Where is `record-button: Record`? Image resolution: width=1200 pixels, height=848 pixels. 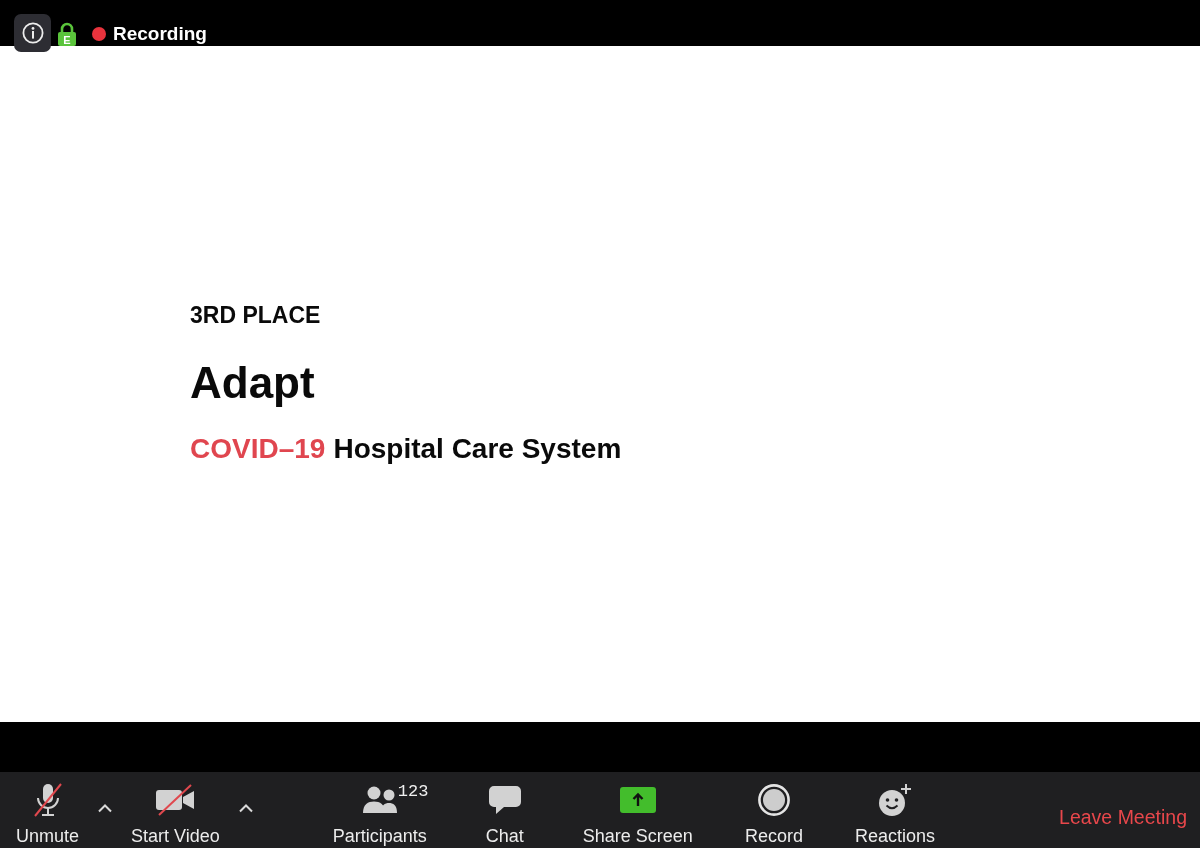
record-button: Record is located at coordinates (773, 814).